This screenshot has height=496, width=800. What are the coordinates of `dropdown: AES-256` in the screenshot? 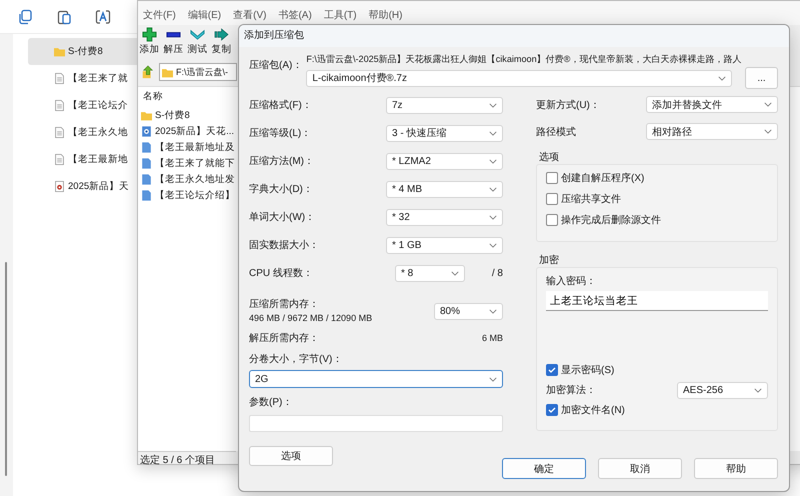 It's located at (722, 390).